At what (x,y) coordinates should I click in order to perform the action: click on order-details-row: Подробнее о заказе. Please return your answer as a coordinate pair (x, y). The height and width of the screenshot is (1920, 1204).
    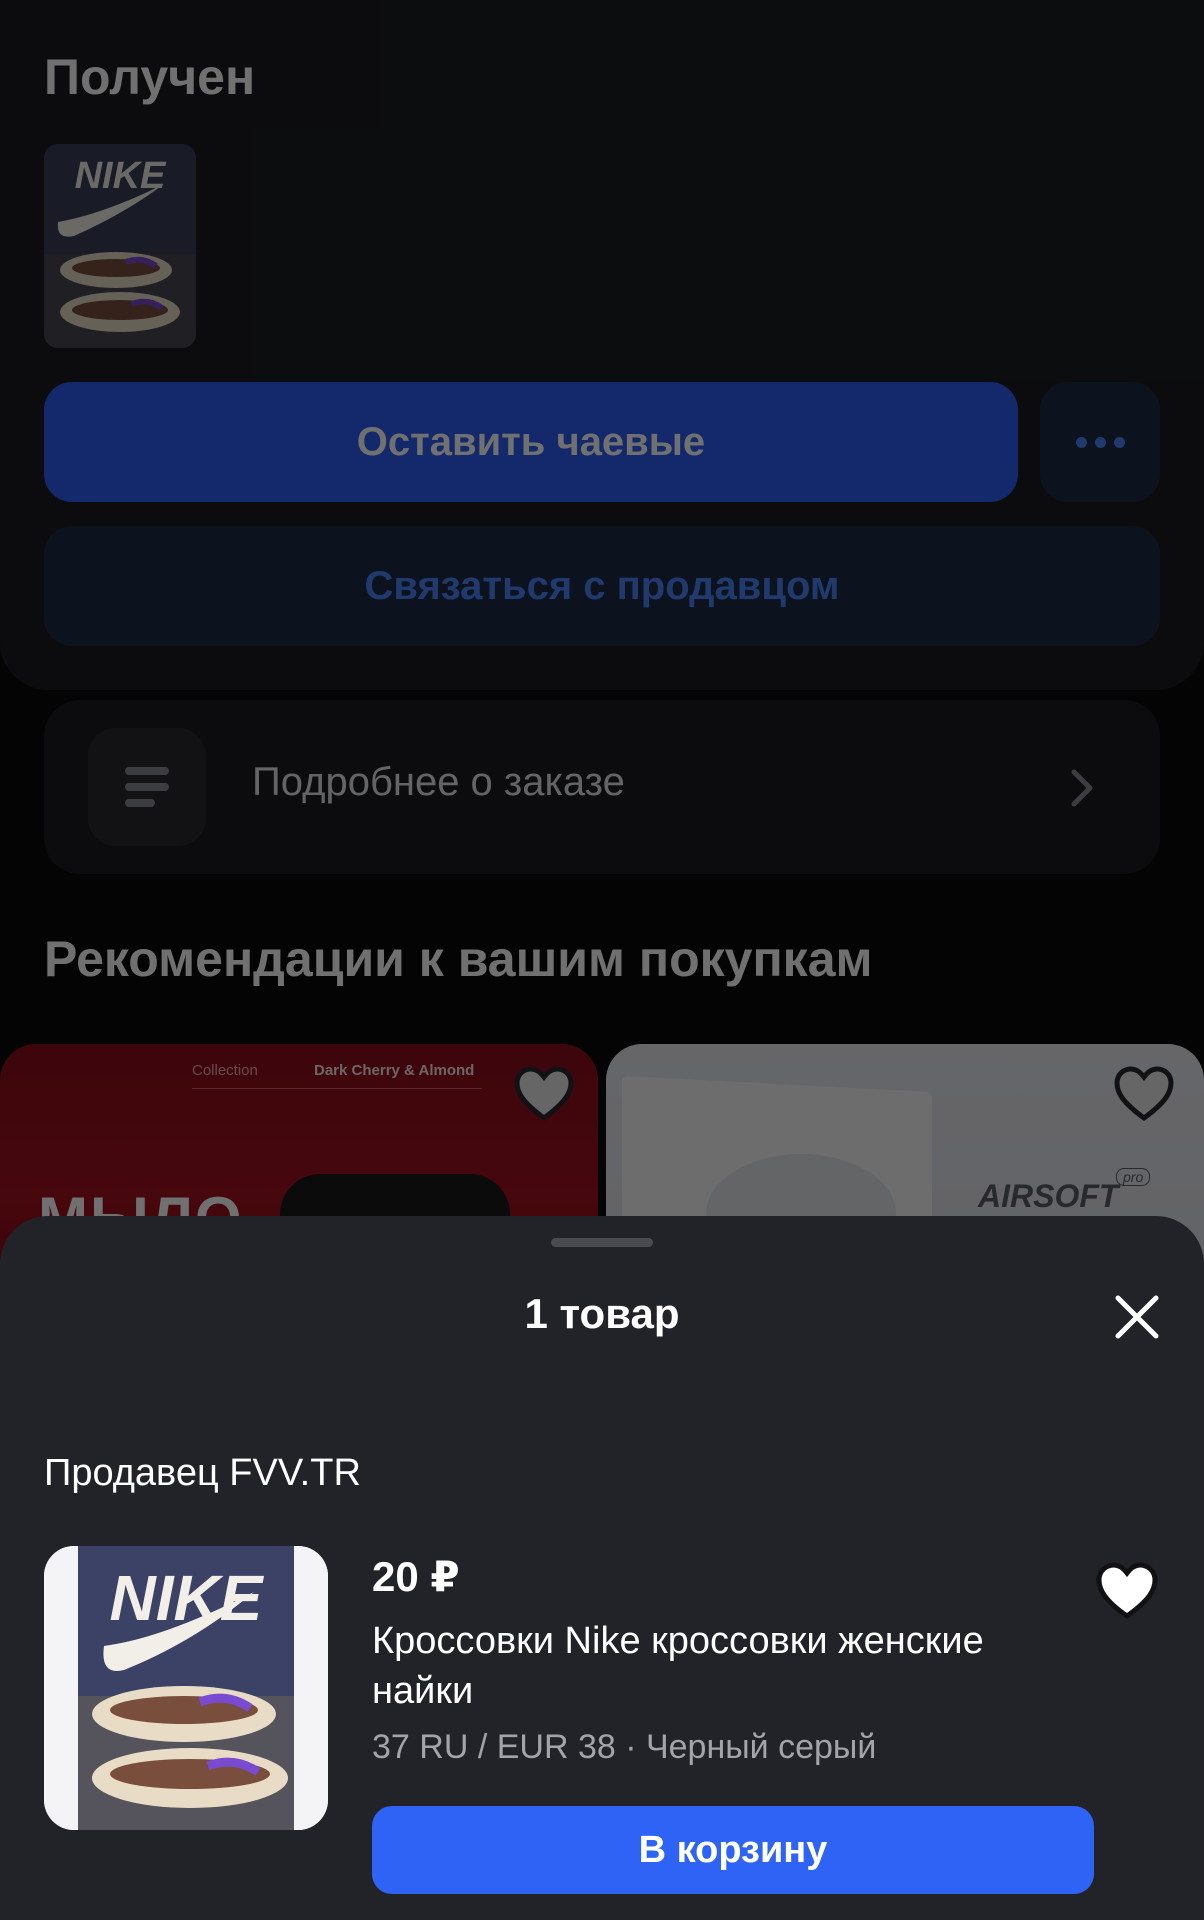
    Looking at the image, I should click on (602, 787).